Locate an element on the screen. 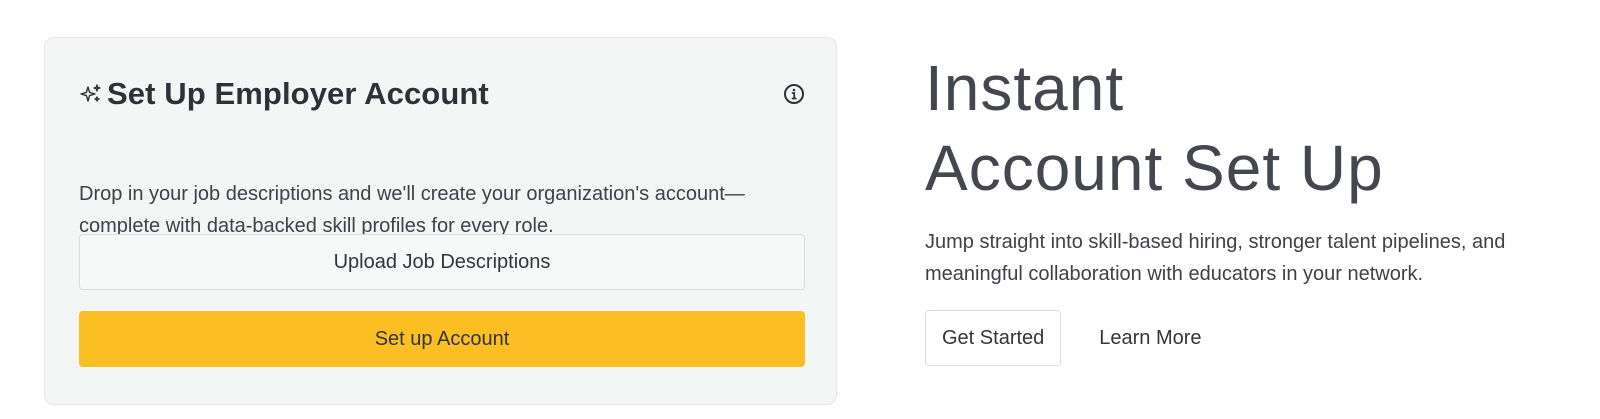 Image resolution: width=1600 pixels, height=419 pixels. upload-job-descriptions-button: Upload Job Descriptions is located at coordinates (442, 262).